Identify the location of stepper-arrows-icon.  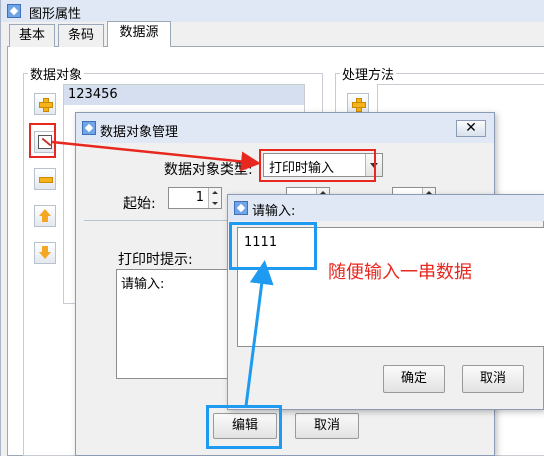
(214, 198).